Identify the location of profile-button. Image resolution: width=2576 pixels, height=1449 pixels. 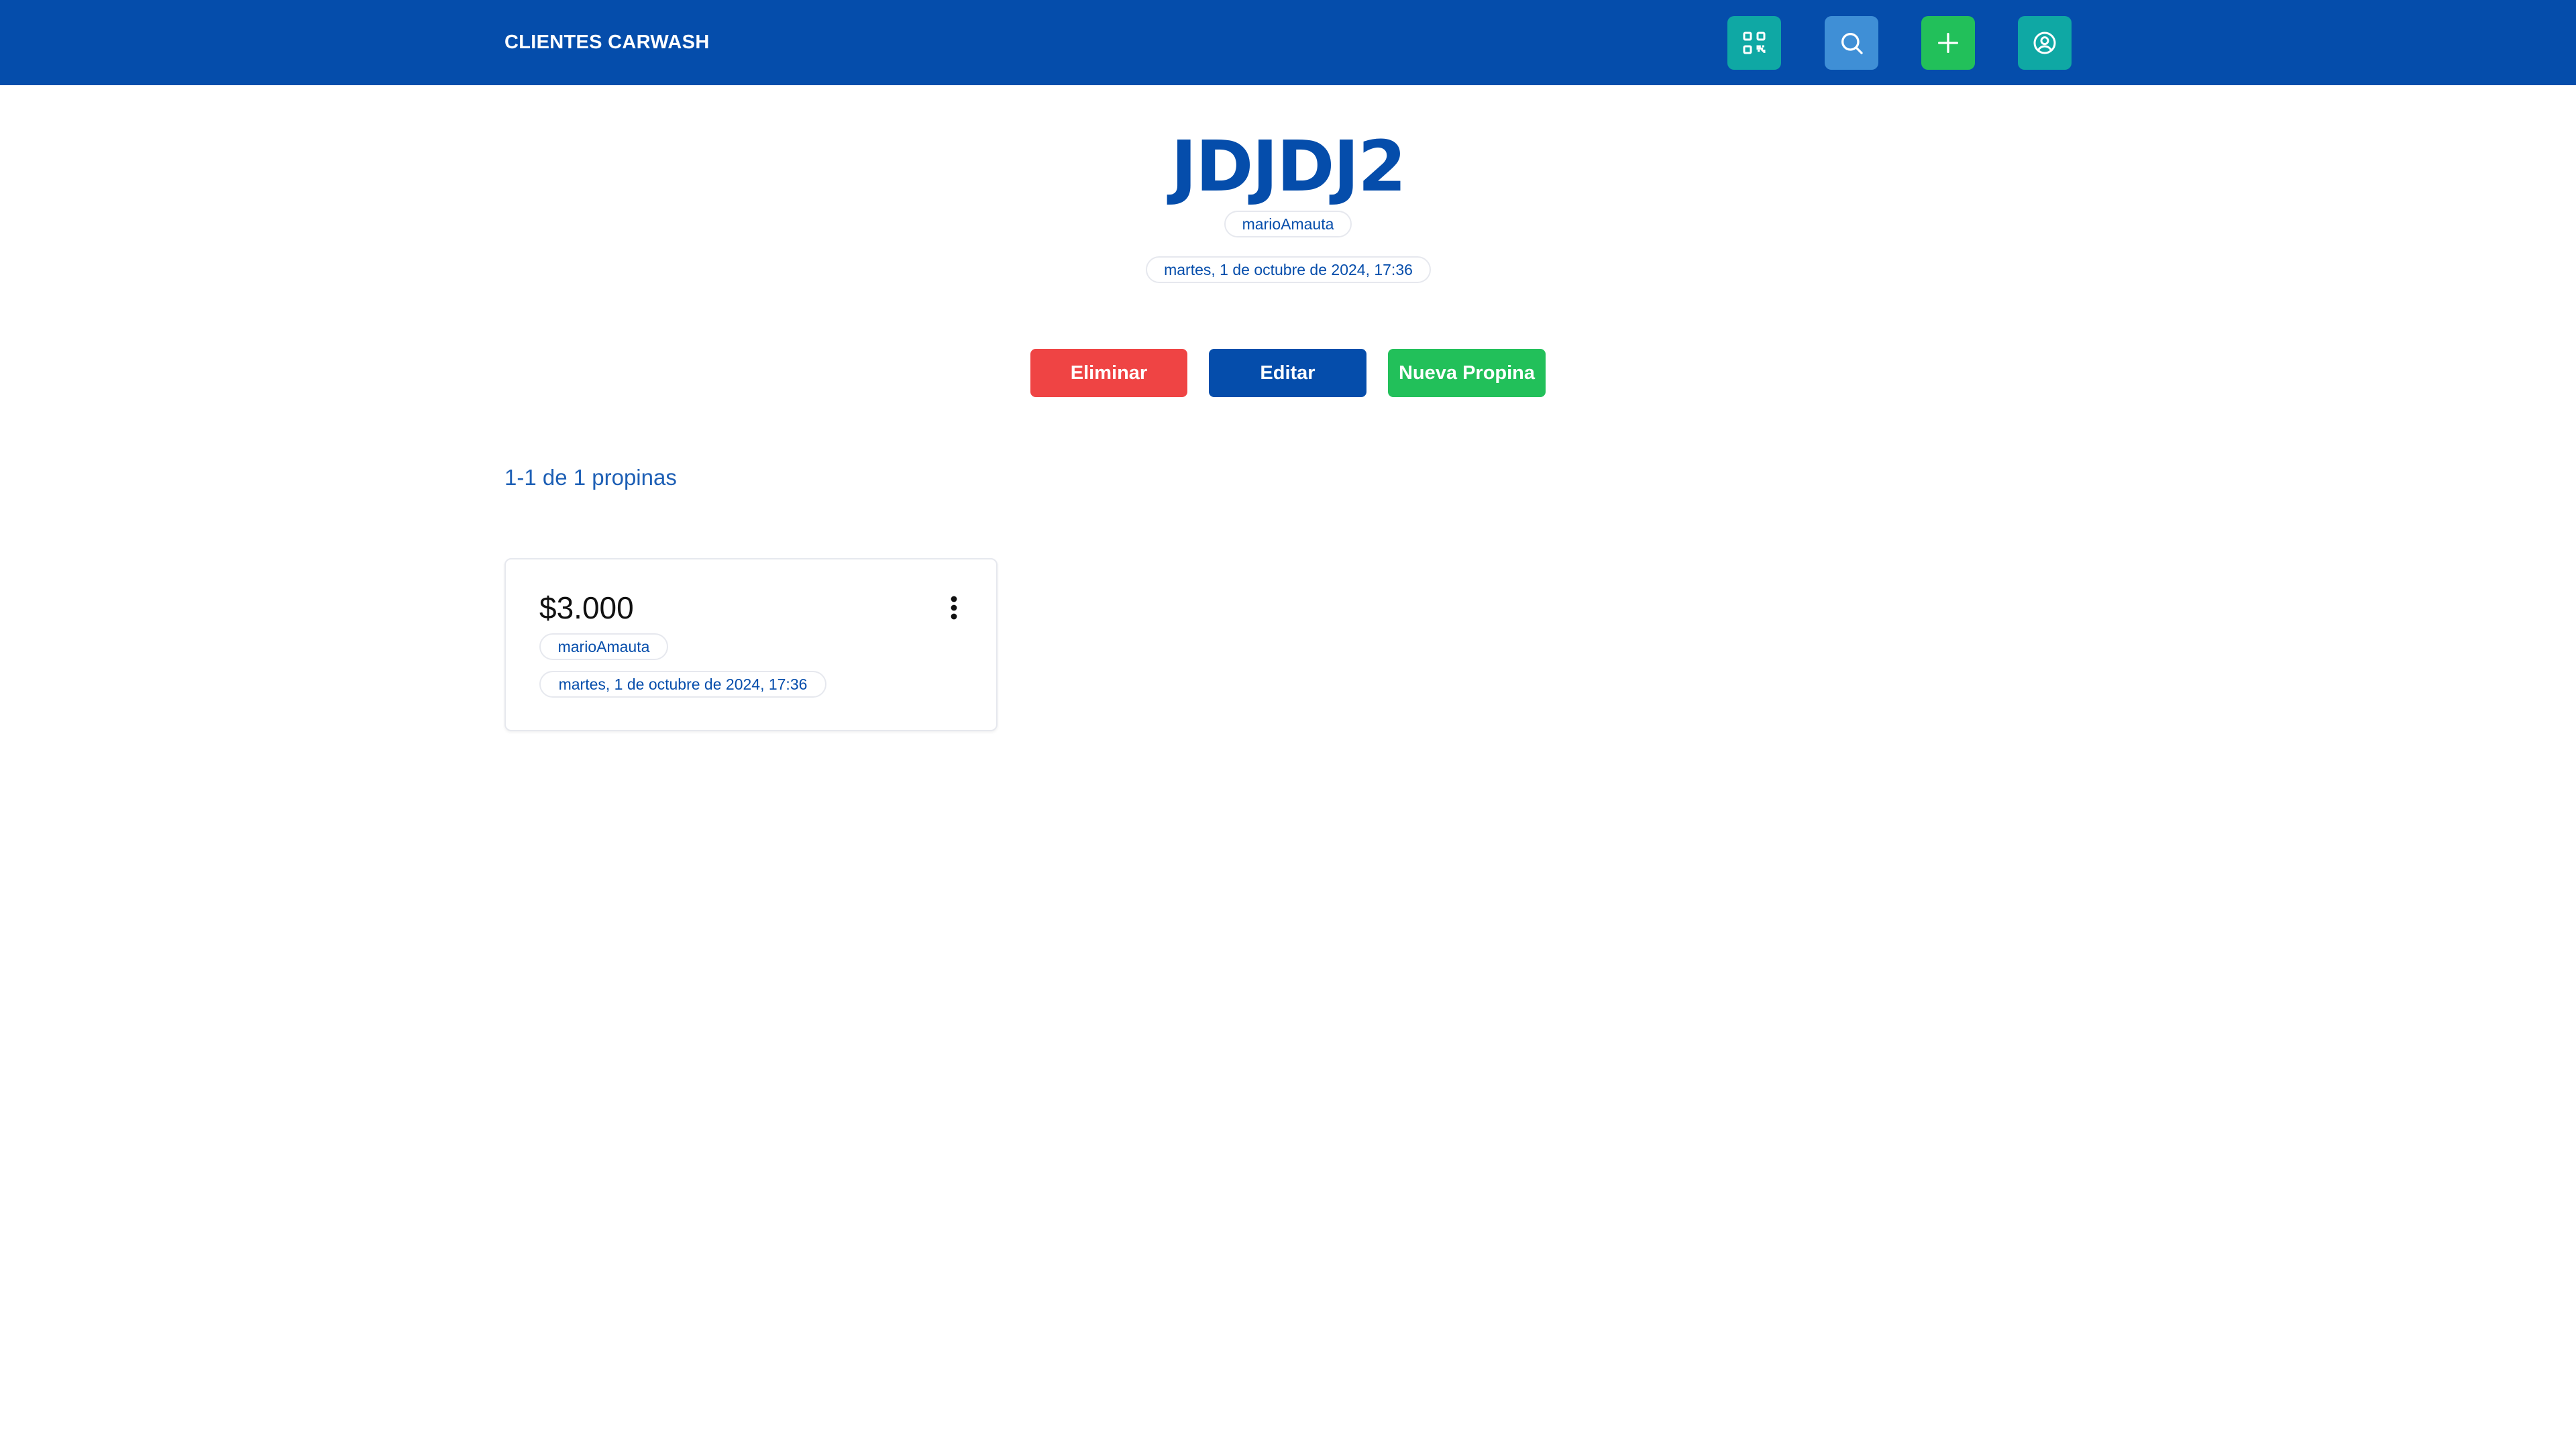
(2045, 43).